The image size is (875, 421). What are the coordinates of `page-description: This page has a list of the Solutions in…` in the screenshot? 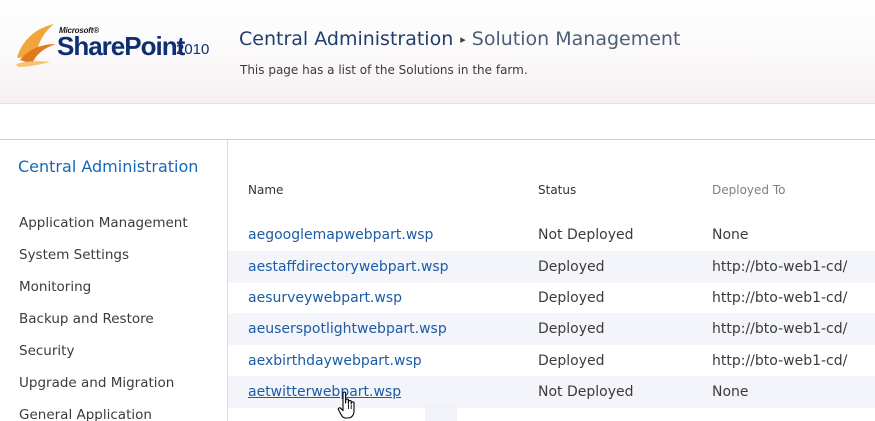 It's located at (384, 70).